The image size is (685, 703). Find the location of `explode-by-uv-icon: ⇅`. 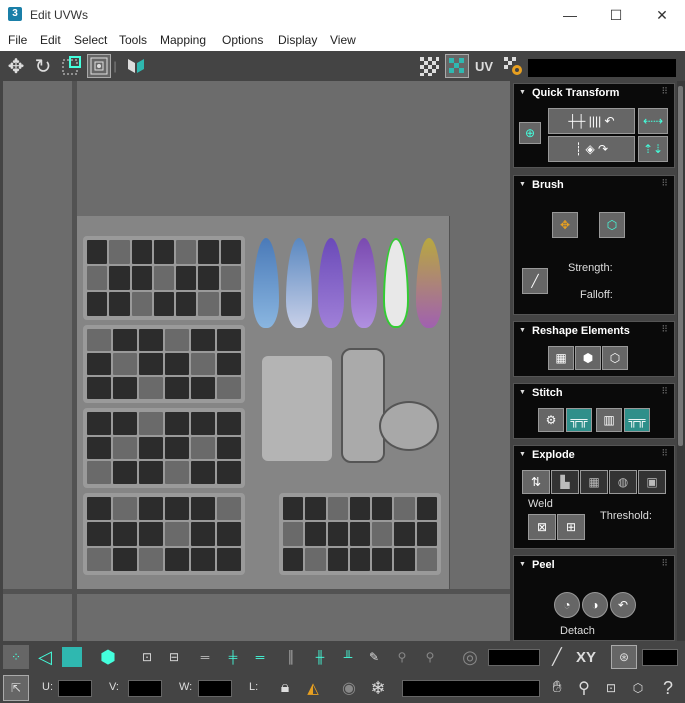

explode-by-uv-icon: ⇅ is located at coordinates (536, 482).